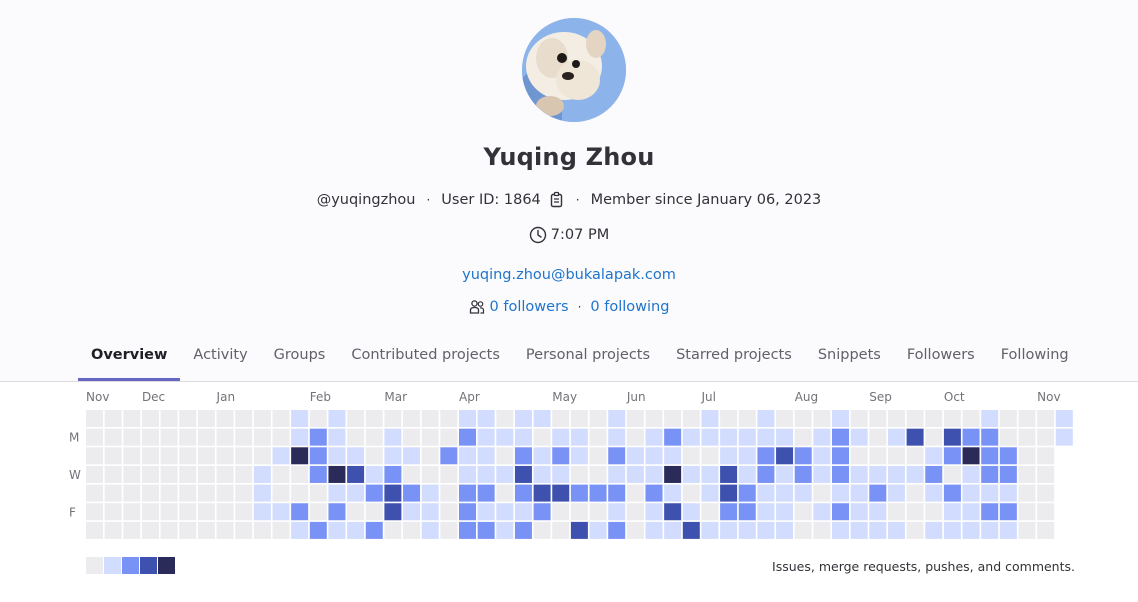 The height and width of the screenshot is (602, 1138). I want to click on tab-personal-projects: Personal projects, so click(588, 358).